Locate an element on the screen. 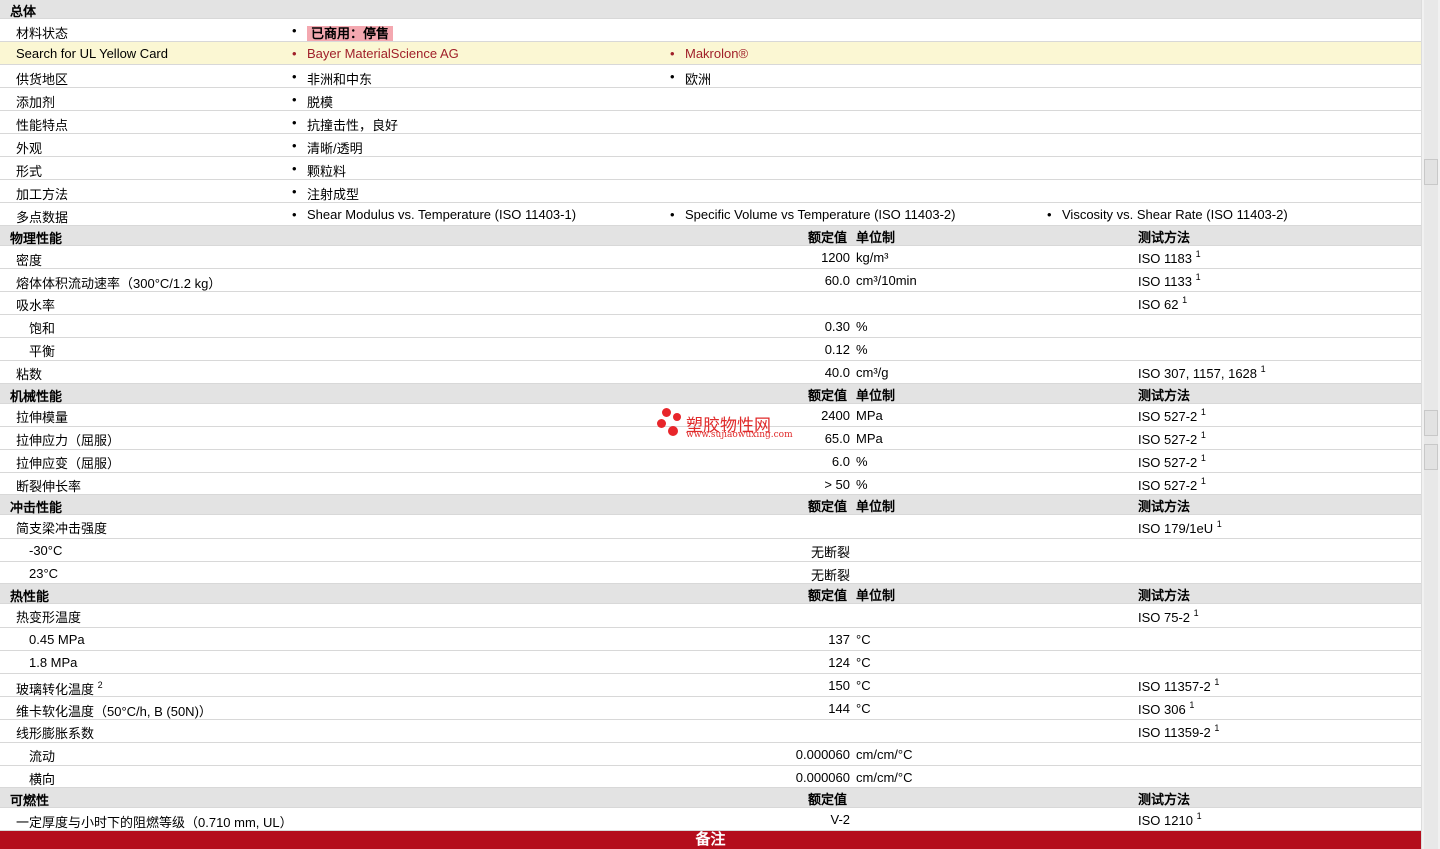 The height and width of the screenshot is (849, 1440). test-method: ISO 1210 1 is located at coordinates (1170, 820).